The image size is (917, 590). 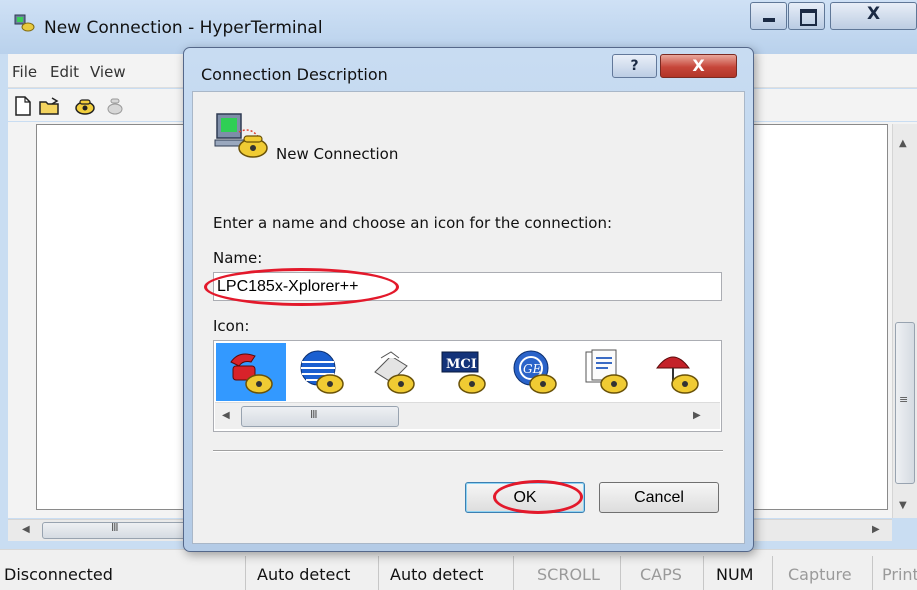 I want to click on grip-icon: ≡, so click(x=904, y=399).